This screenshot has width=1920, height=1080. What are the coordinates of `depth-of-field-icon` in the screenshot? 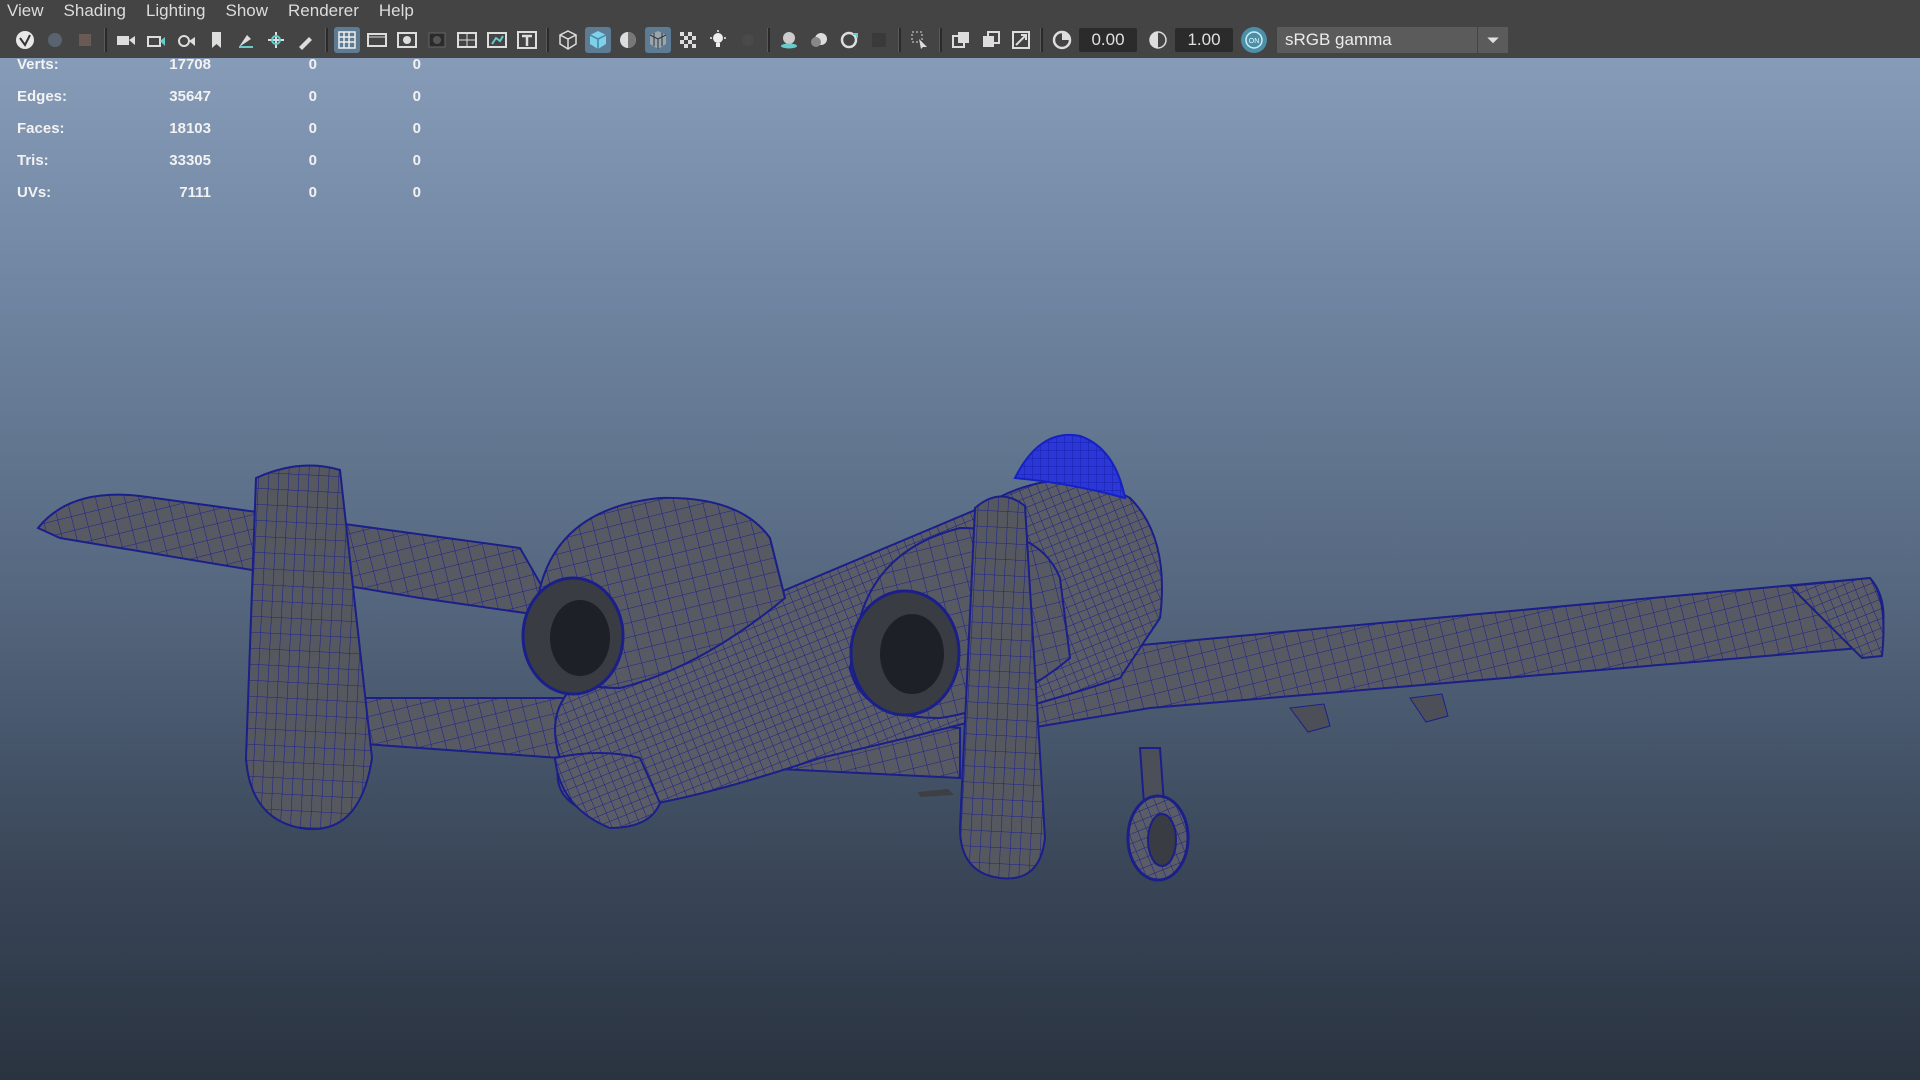 It's located at (879, 40).